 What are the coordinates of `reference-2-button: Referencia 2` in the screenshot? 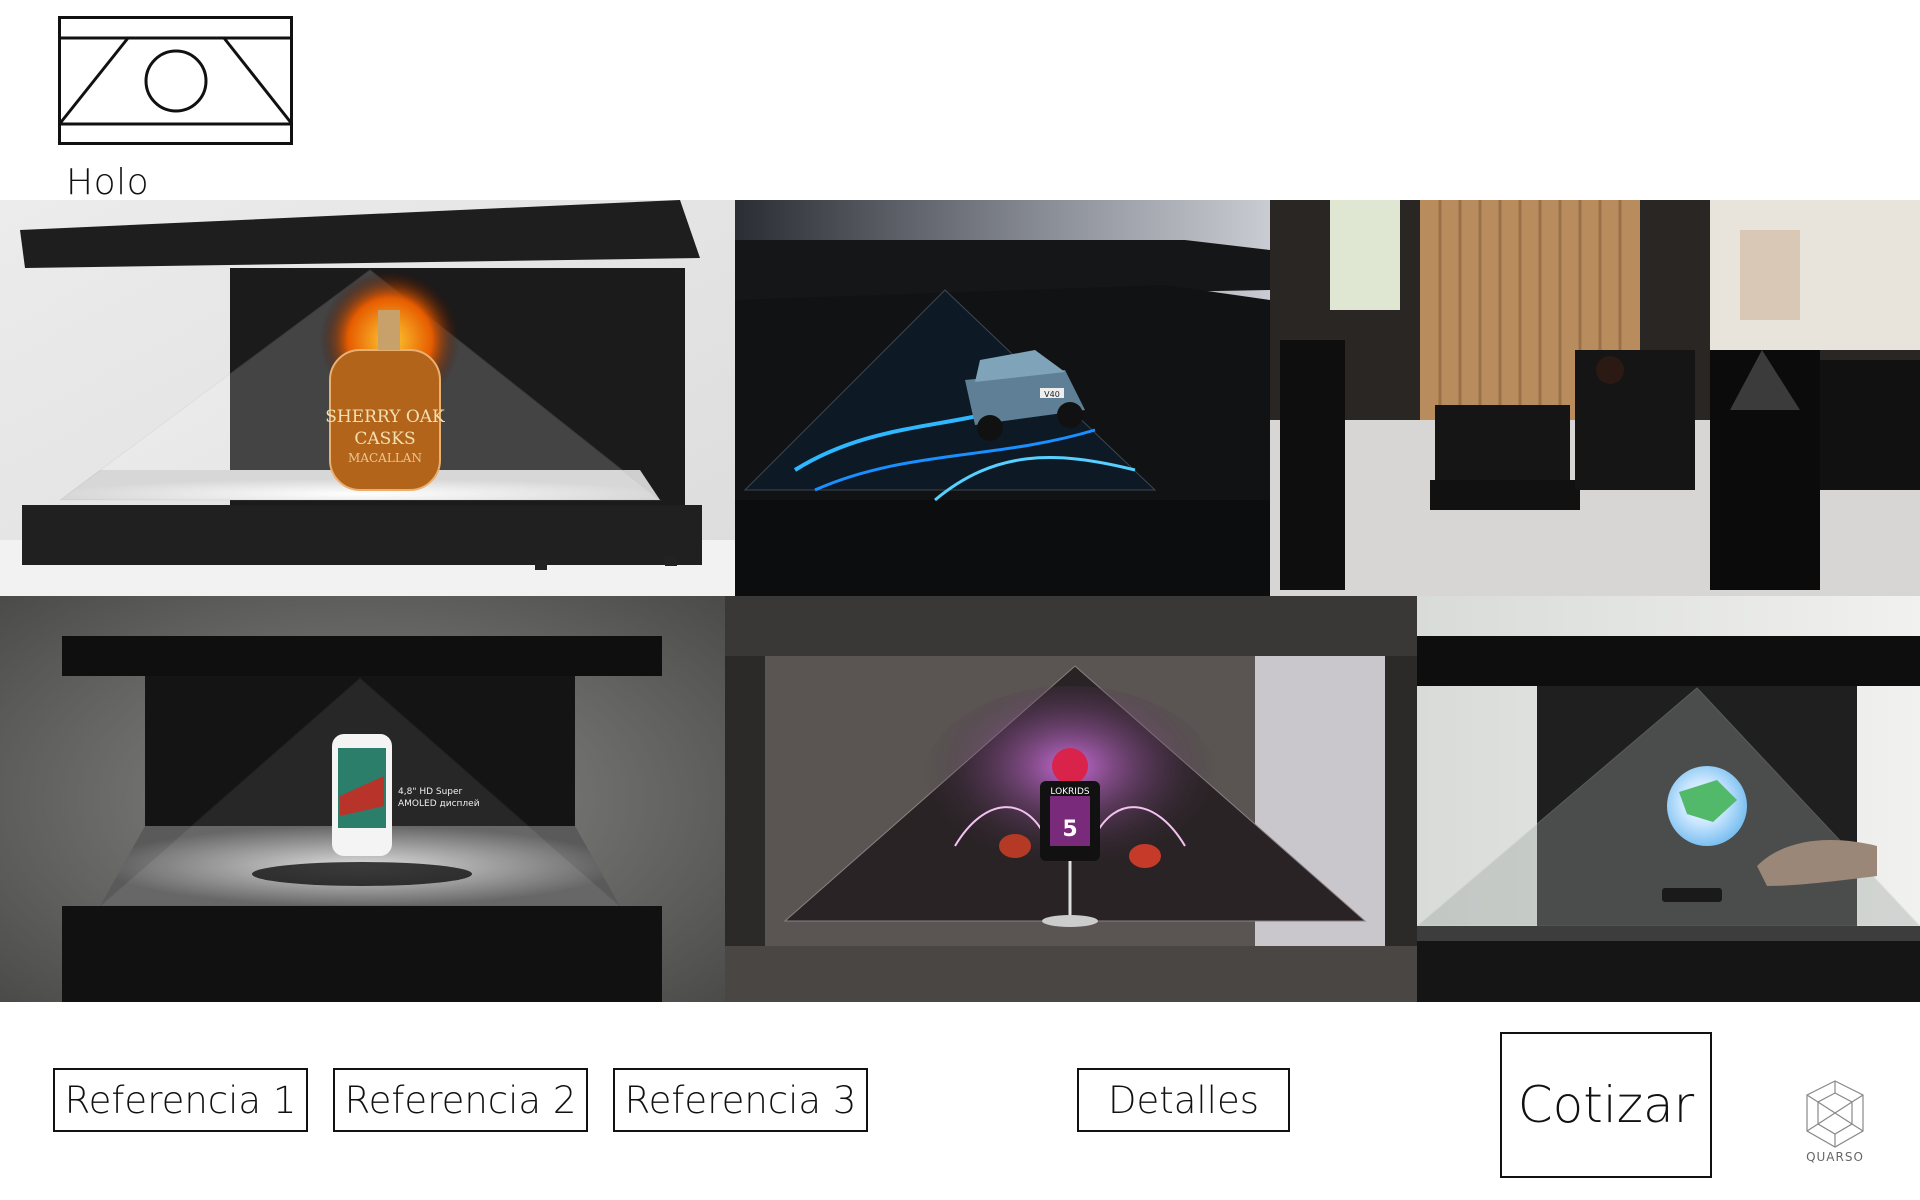 It's located at (460, 1100).